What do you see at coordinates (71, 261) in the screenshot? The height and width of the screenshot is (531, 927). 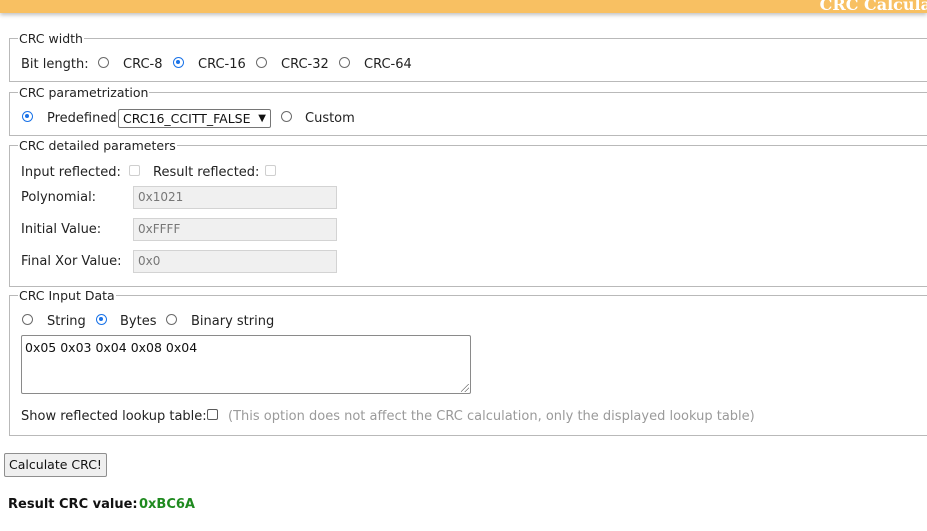 I see `final-xor-label: Final Xor Value:` at bounding box center [71, 261].